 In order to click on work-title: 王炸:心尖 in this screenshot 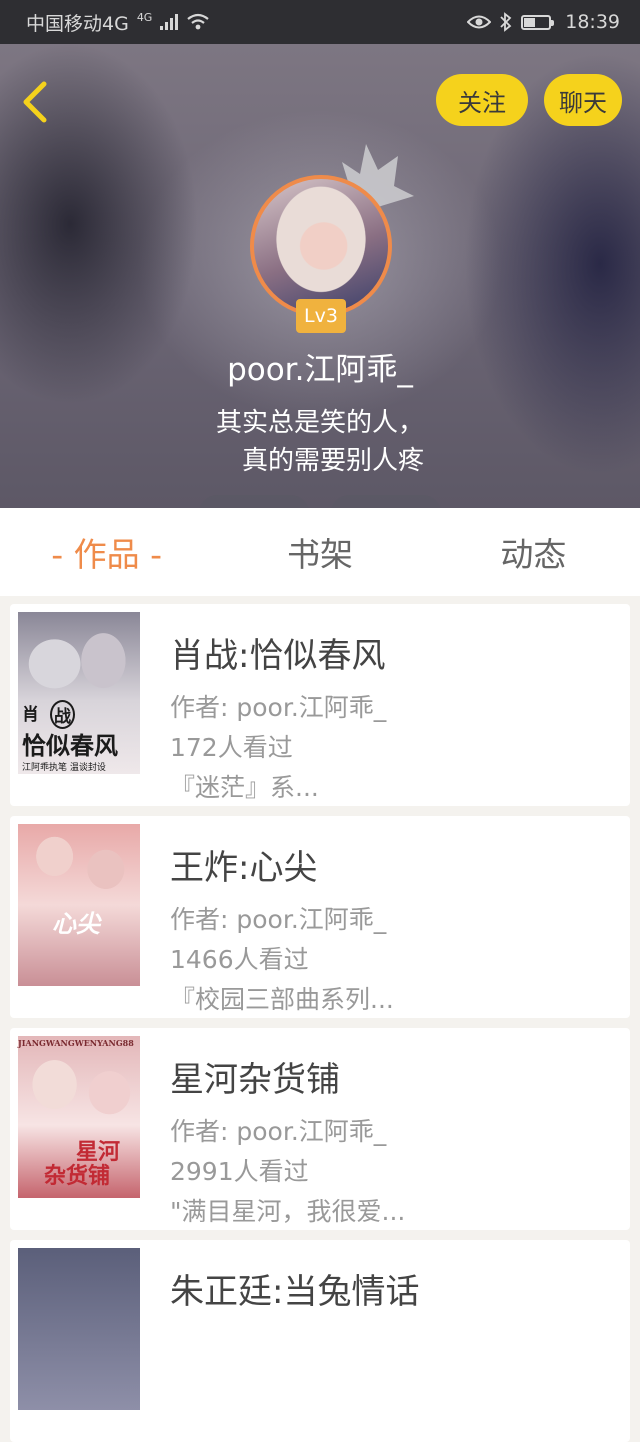, I will do `click(243, 864)`.